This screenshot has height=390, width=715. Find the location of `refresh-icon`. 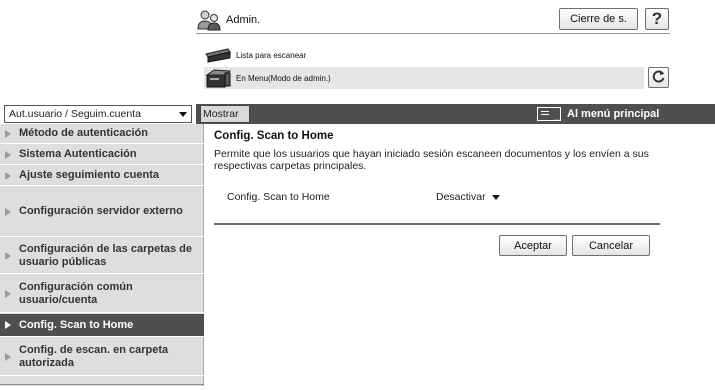

refresh-icon is located at coordinates (658, 78).